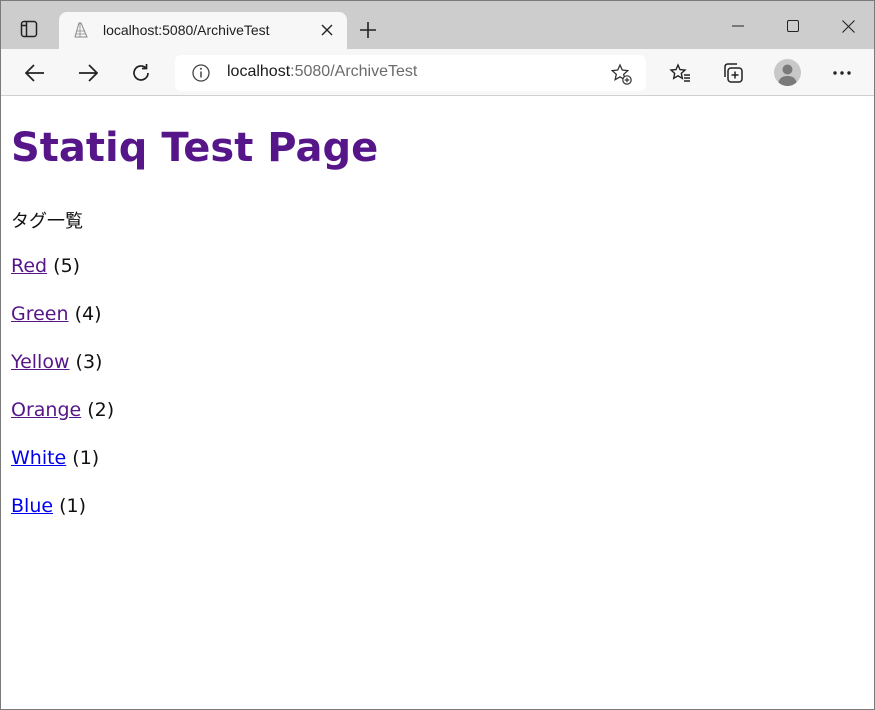  What do you see at coordinates (81, 30) in the screenshot?
I see `page-favicon-icon` at bounding box center [81, 30].